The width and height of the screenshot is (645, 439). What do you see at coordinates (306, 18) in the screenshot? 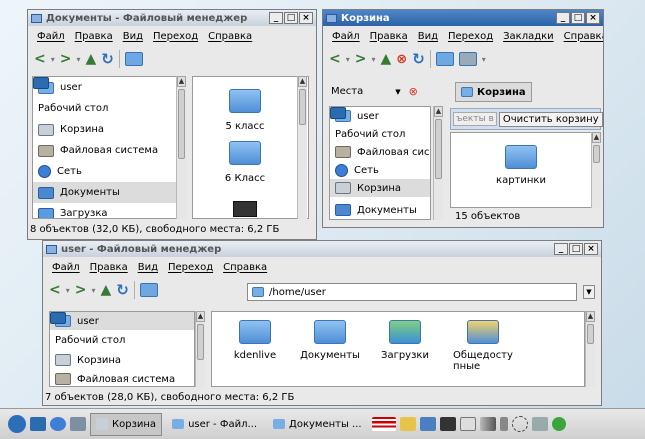
I see `close-button: ×` at bounding box center [306, 18].